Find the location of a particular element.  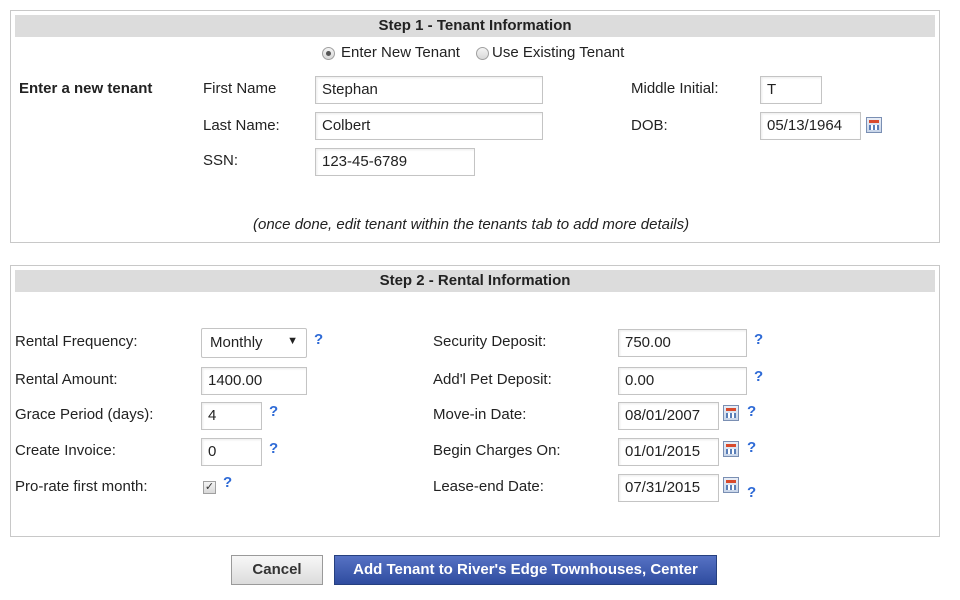

step2-header: Step 2 - Rental Information is located at coordinates (475, 281).